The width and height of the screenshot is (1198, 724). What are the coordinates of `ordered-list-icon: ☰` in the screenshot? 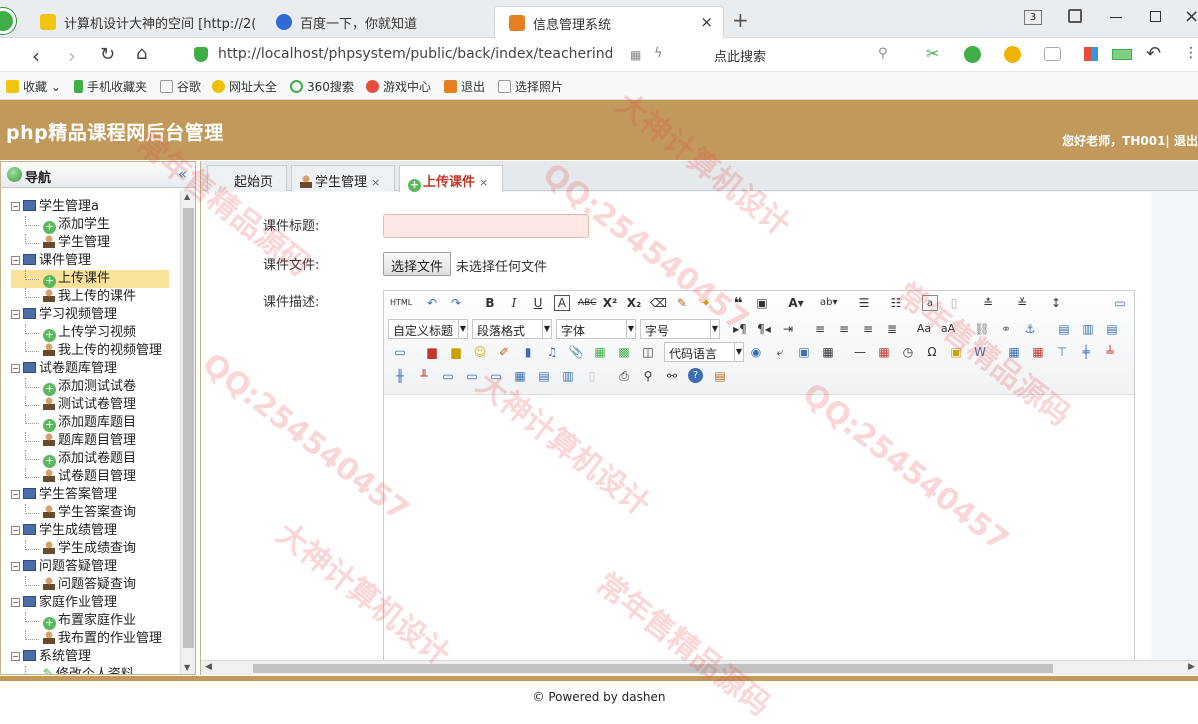 It's located at (864, 303).